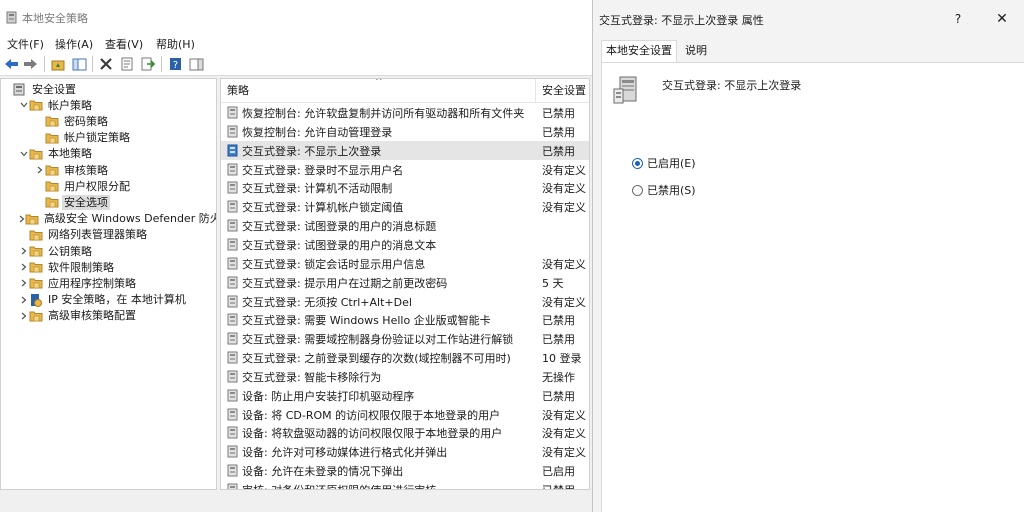 Image resolution: width=1024 pixels, height=512 pixels. I want to click on help-button: ?, so click(958, 19).